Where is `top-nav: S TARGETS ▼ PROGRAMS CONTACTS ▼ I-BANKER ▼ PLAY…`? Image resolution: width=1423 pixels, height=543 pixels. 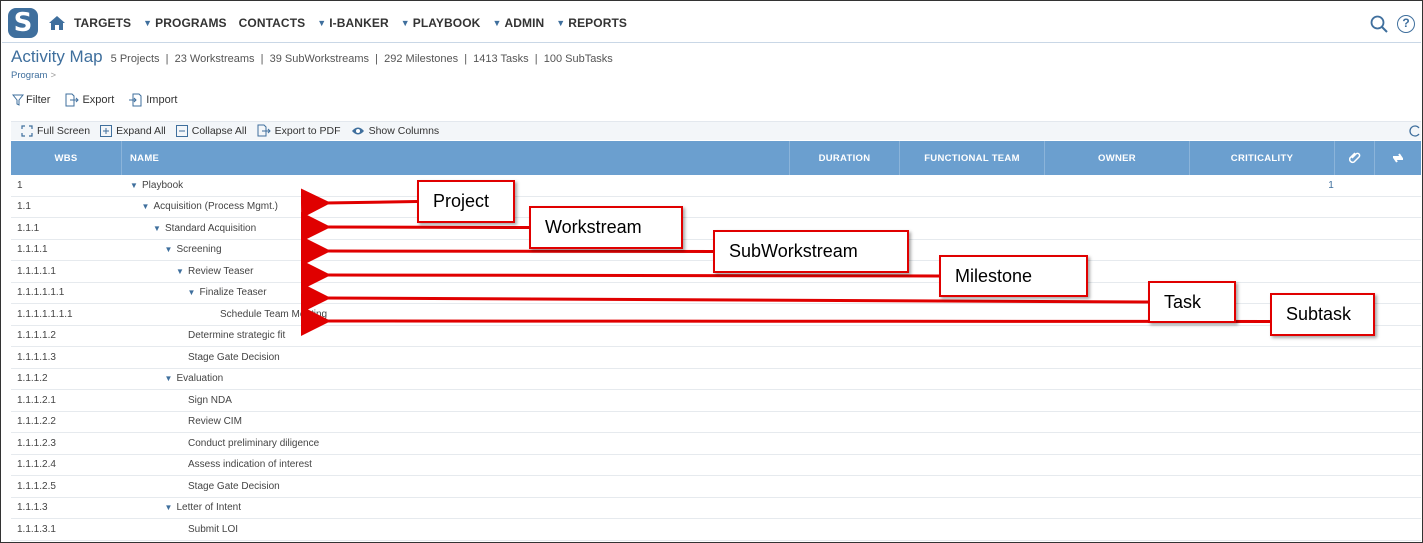
top-nav: S TARGETS ▼ PROGRAMS CONTACTS ▼ I-BANKER ▼ PLAY… is located at coordinates (711, 22).